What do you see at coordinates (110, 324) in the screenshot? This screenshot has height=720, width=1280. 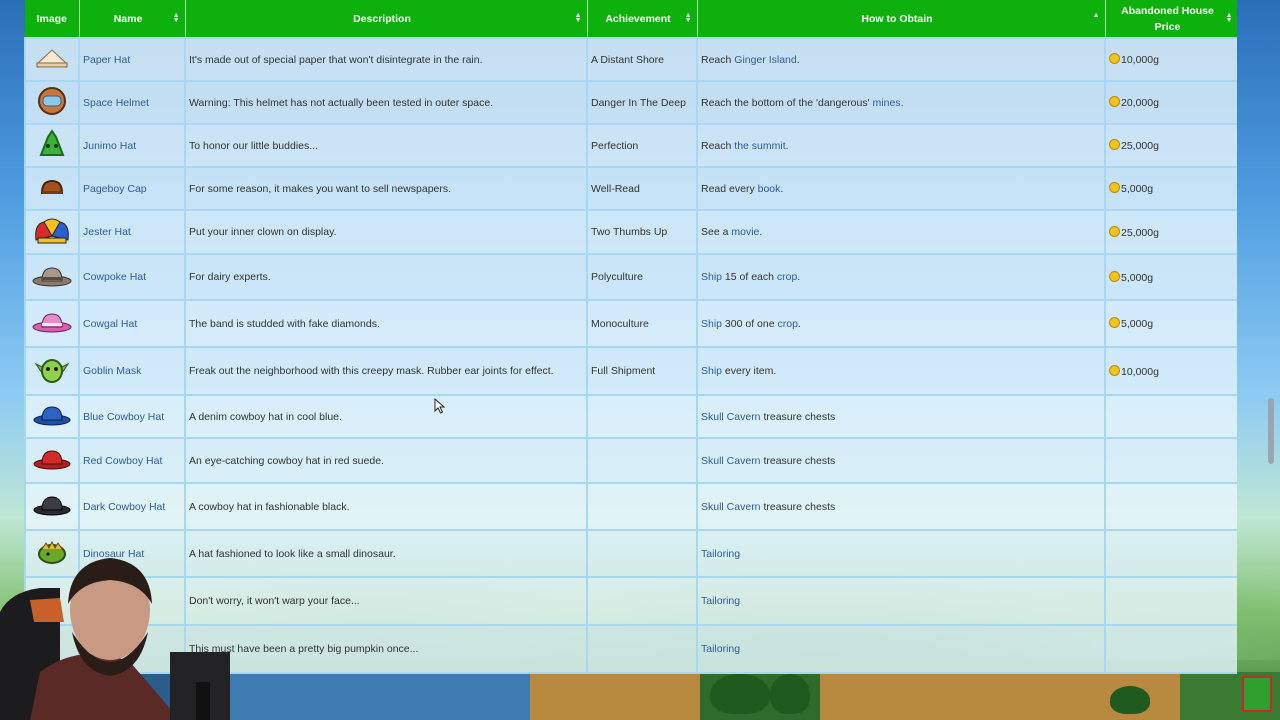 I see `hat-name-link: Cowgal Hat` at bounding box center [110, 324].